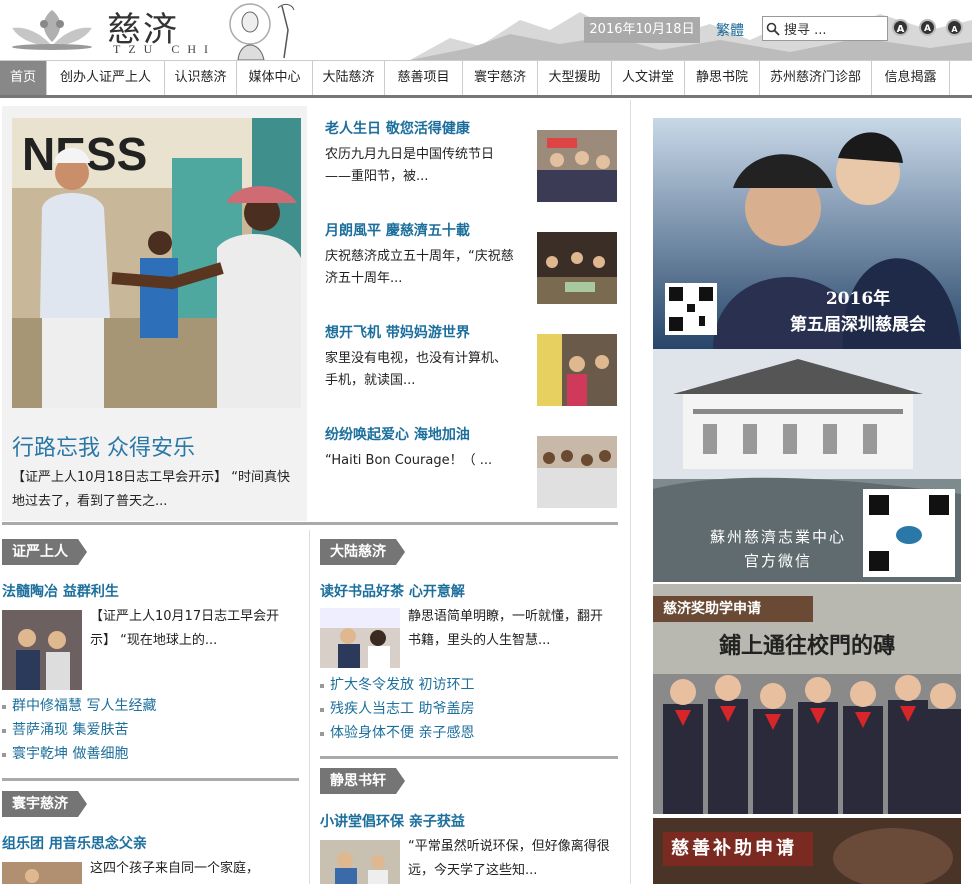  What do you see at coordinates (392, 821) in the screenshot?
I see `jingsi-article-title: 小讲堂倡环保 亲子获益` at bounding box center [392, 821].